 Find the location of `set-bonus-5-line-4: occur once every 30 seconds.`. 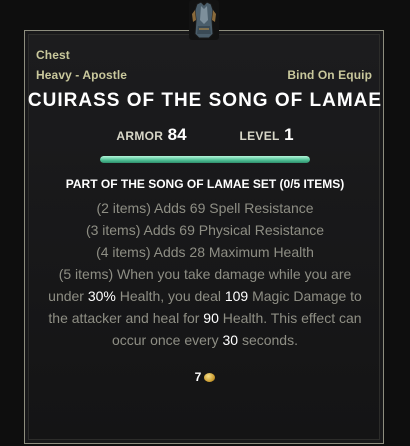

set-bonus-5-line-4: occur once every 30 seconds. is located at coordinates (205, 340).